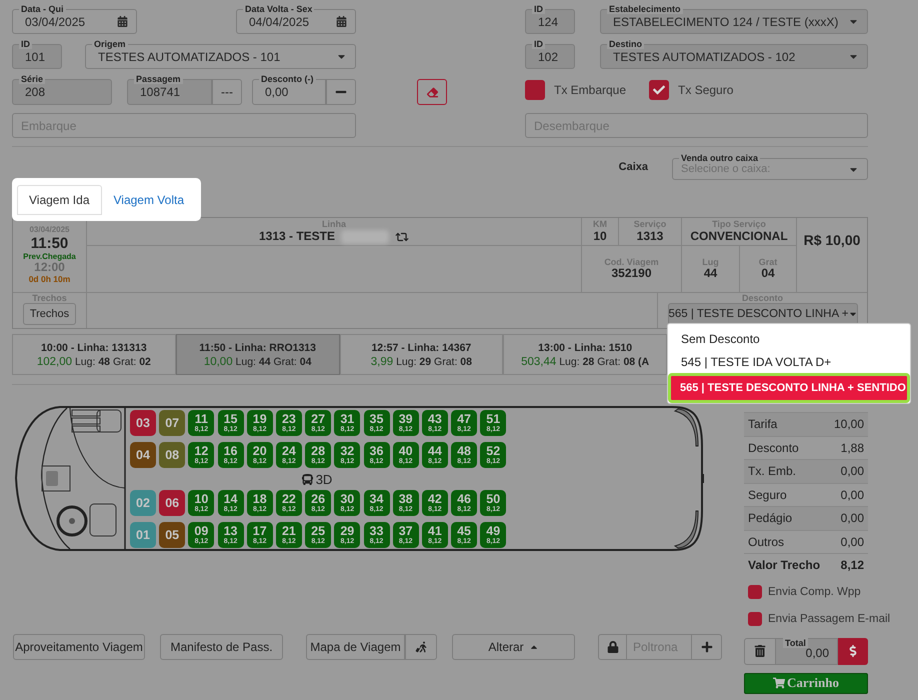 The width and height of the screenshot is (918, 700). What do you see at coordinates (227, 92) in the screenshot?
I see `more-button: ---` at bounding box center [227, 92].